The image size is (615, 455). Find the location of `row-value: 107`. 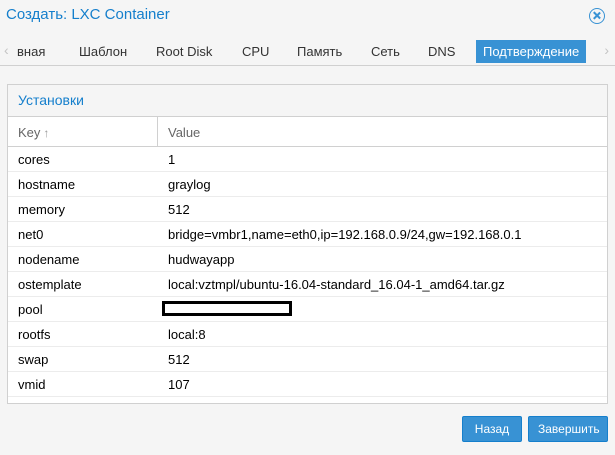

row-value: 107 is located at coordinates (179, 384).